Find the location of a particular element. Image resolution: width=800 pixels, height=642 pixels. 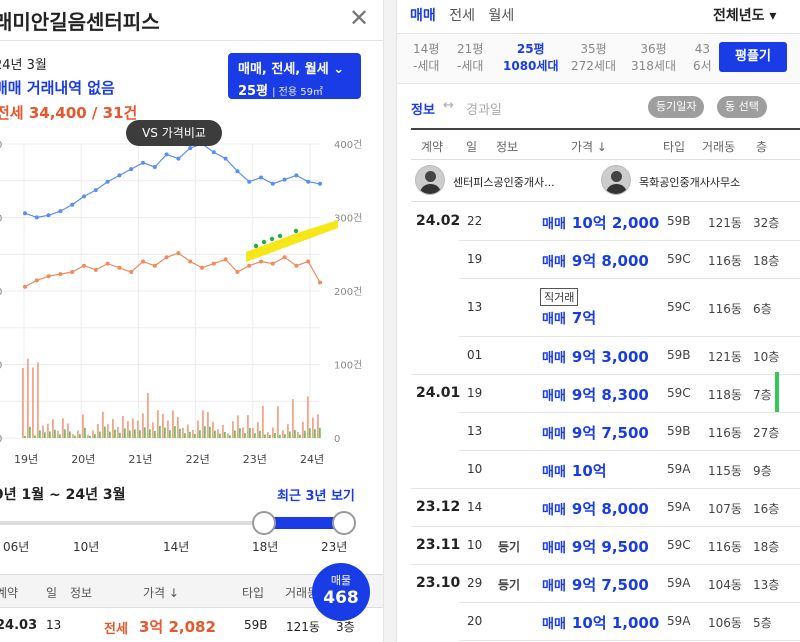

listings-fab-button: 매물 468 is located at coordinates (341, 592).